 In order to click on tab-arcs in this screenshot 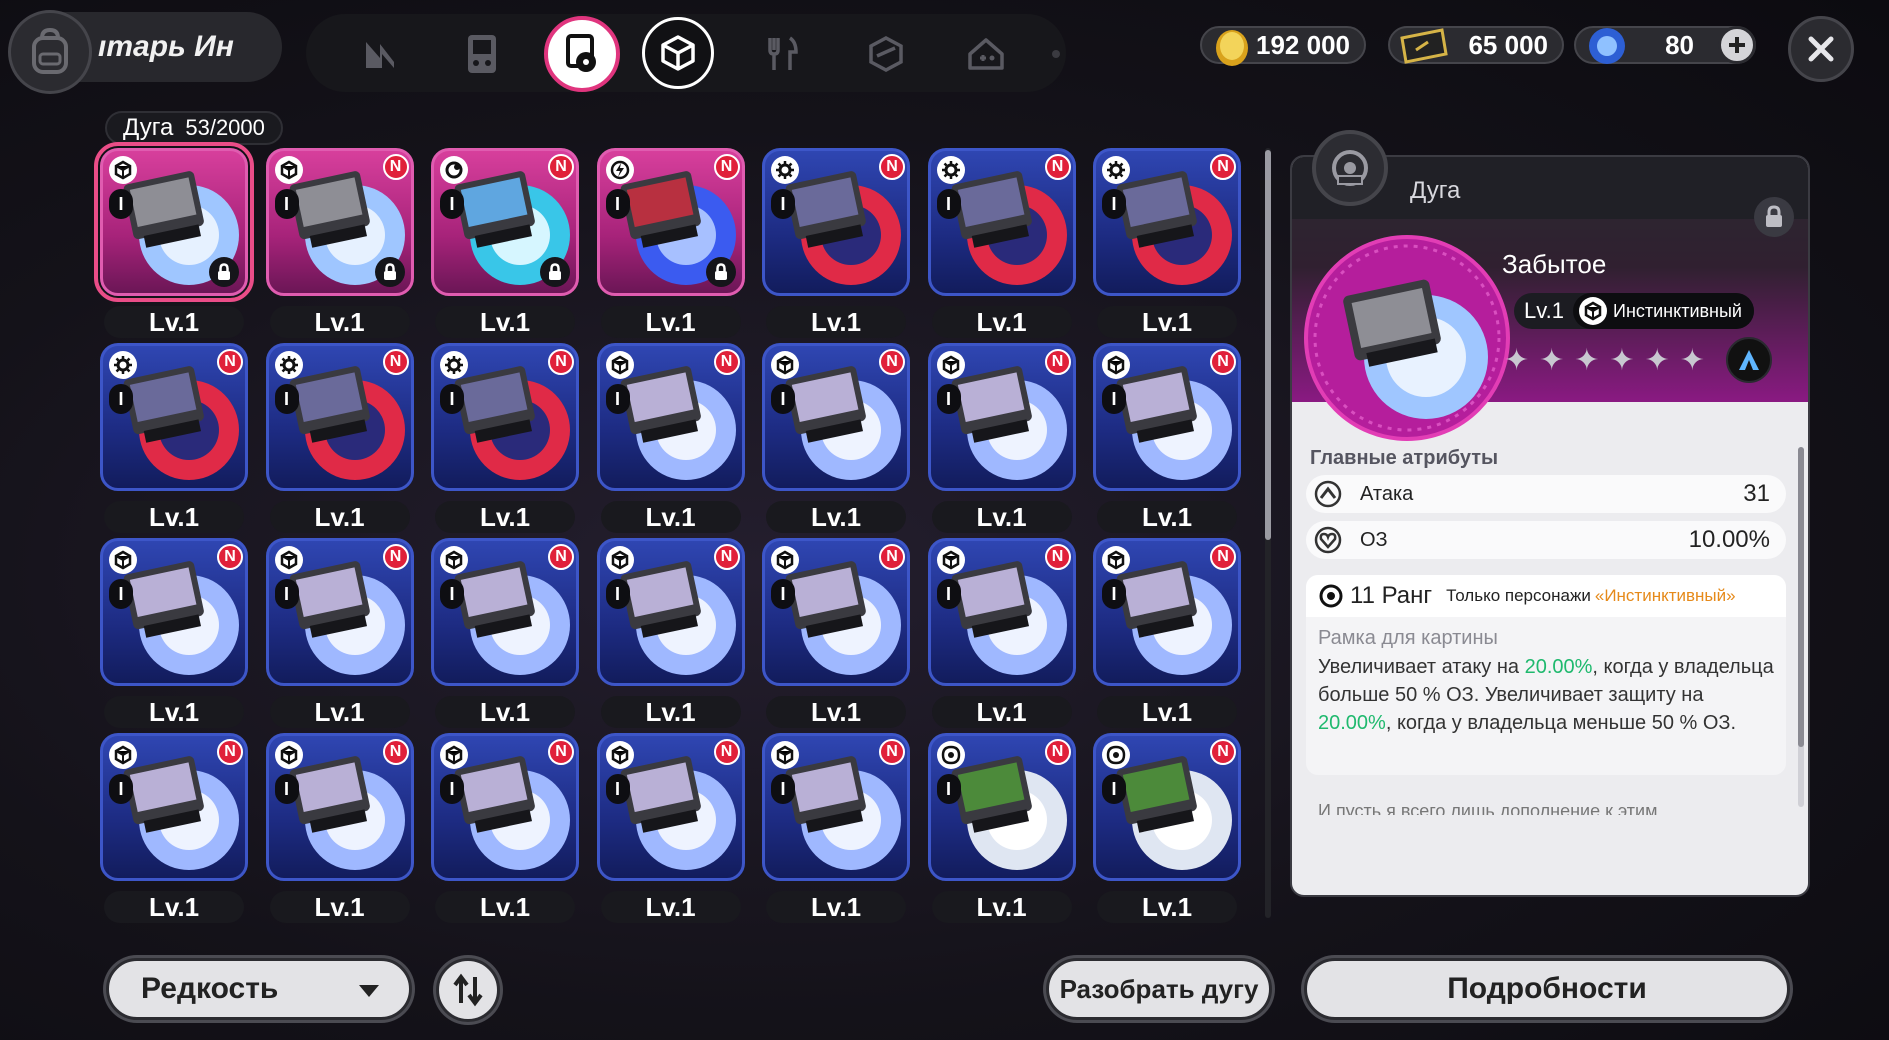, I will do `click(582, 54)`.